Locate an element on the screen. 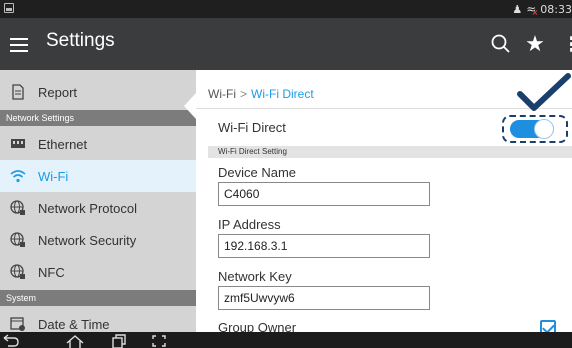  sidebar-item-network-security: Network Security is located at coordinates (98, 240).